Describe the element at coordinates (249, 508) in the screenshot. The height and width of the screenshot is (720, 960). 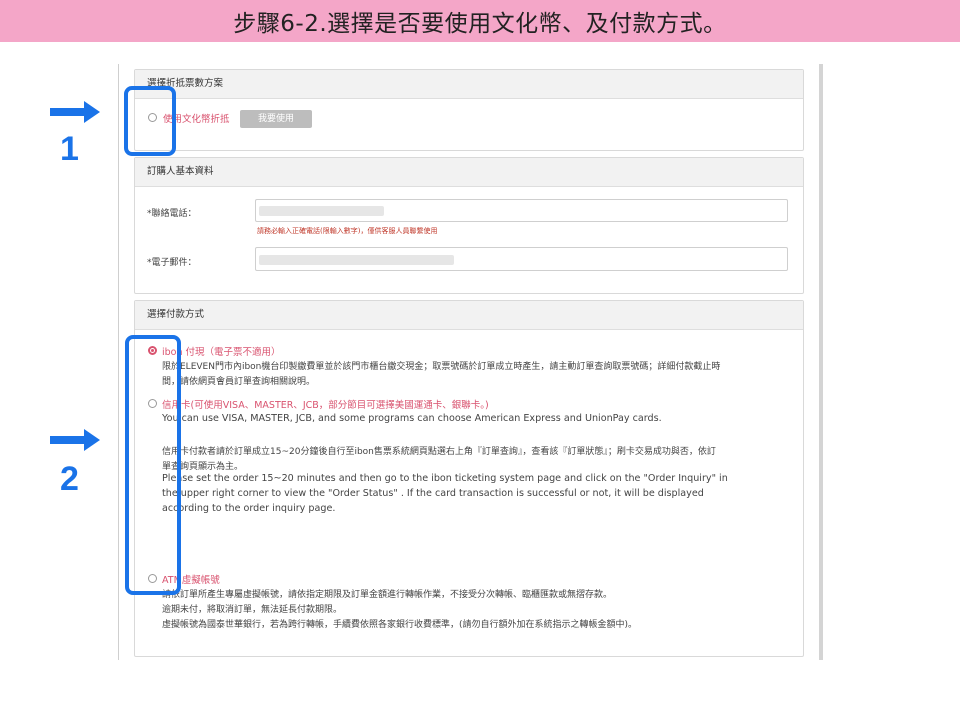
I see `credit-desc: according to the order inquiry page.` at that location.